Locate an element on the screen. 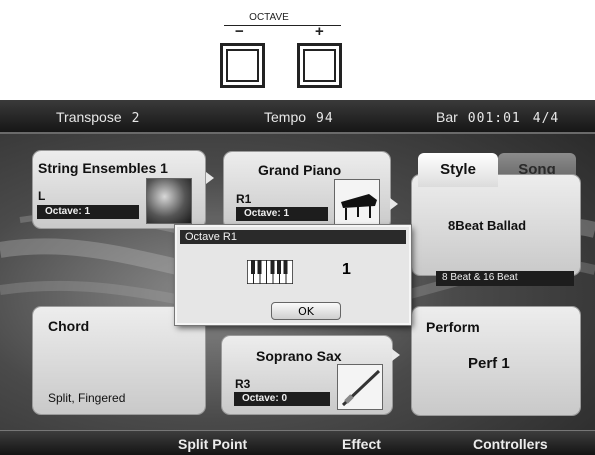  voice-right1-octave: Octave: 1 is located at coordinates (282, 214).